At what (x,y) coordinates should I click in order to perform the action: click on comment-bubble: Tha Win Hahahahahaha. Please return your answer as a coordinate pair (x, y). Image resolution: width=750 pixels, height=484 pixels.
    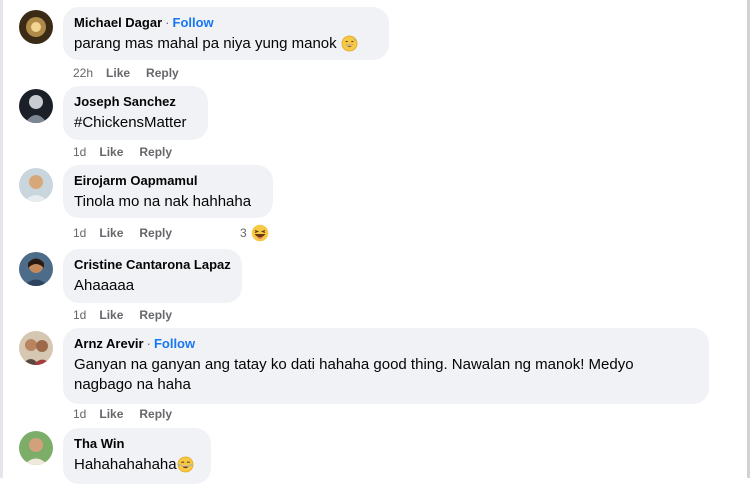
    Looking at the image, I should click on (137, 456).